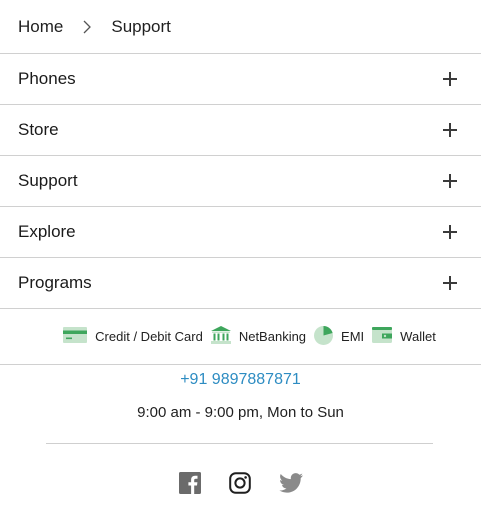 Image resolution: width=481 pixels, height=510 pixels. I want to click on pie-chart-icon, so click(324, 336).